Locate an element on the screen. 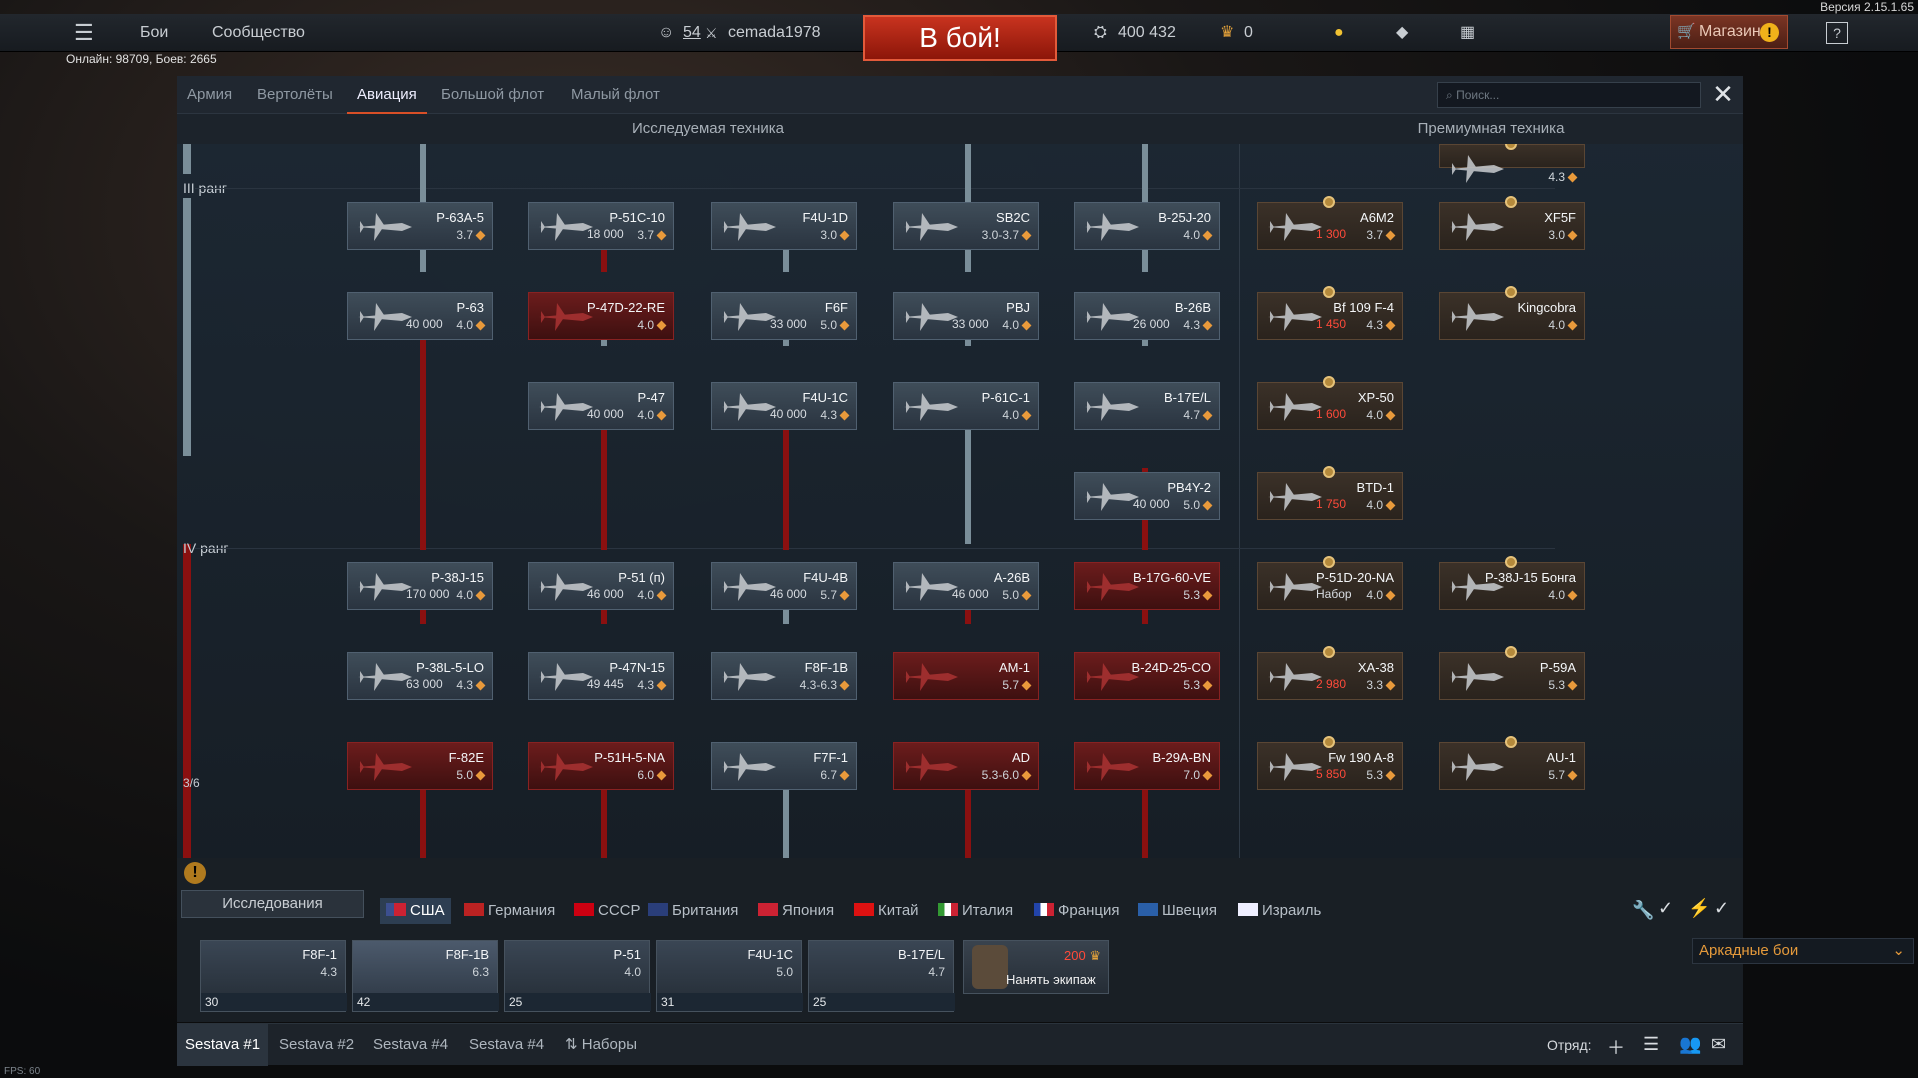 This screenshot has width=1918, height=1078. vehicle-card: B-29A-BN 7.0 is located at coordinates (1147, 766).